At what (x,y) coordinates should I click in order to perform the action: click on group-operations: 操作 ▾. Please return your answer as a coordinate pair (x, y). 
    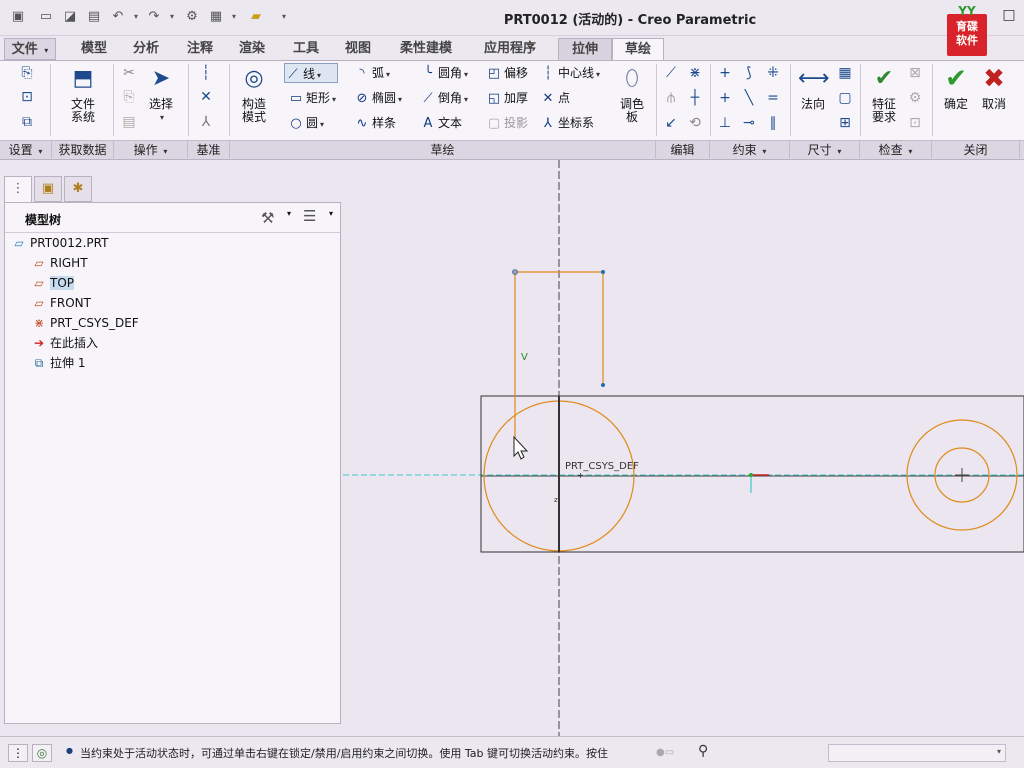
    Looking at the image, I should click on (151, 150).